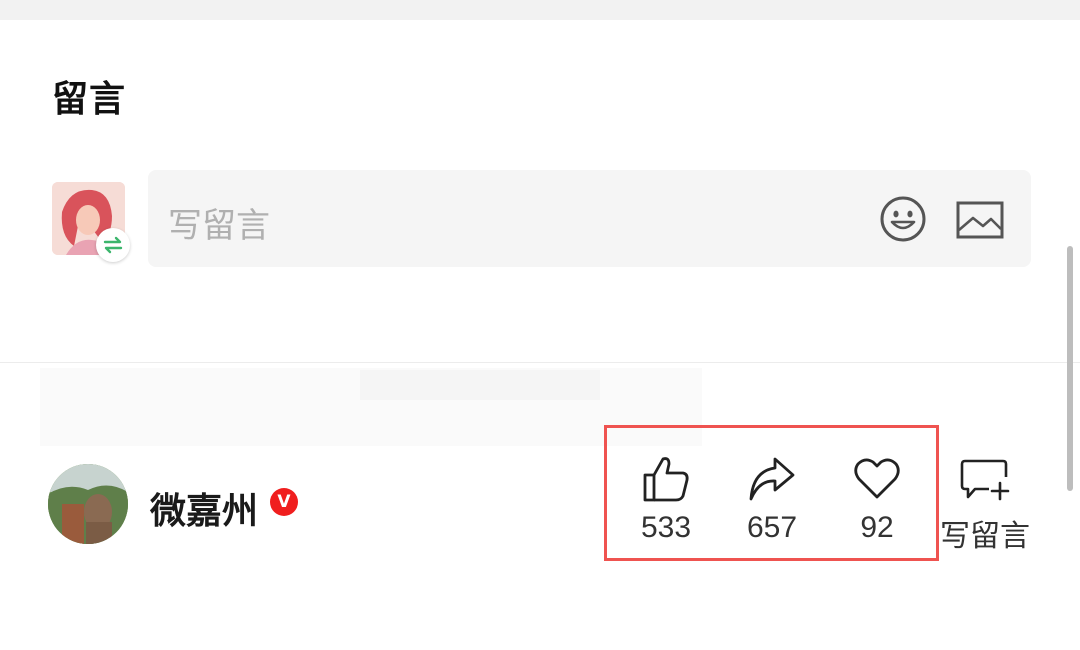  I want to click on image-button, so click(980, 220).